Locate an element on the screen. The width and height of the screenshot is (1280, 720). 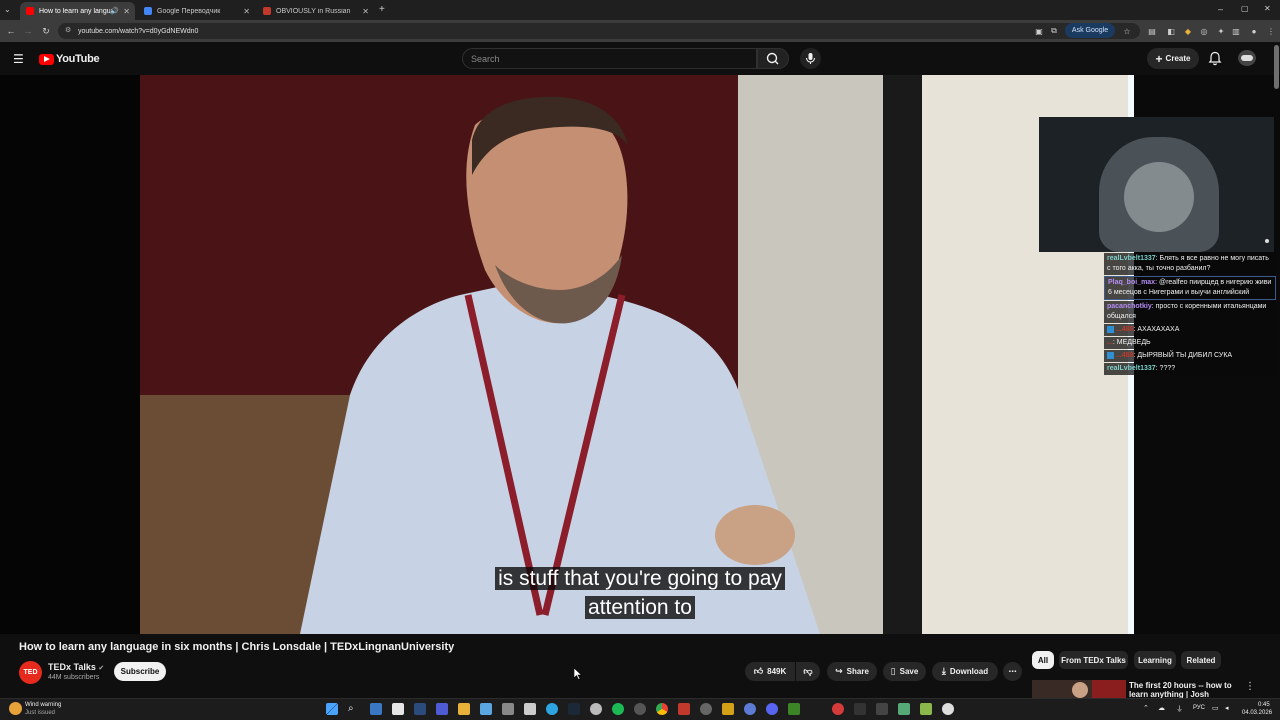
task-view-icon is located at coordinates (376, 709).